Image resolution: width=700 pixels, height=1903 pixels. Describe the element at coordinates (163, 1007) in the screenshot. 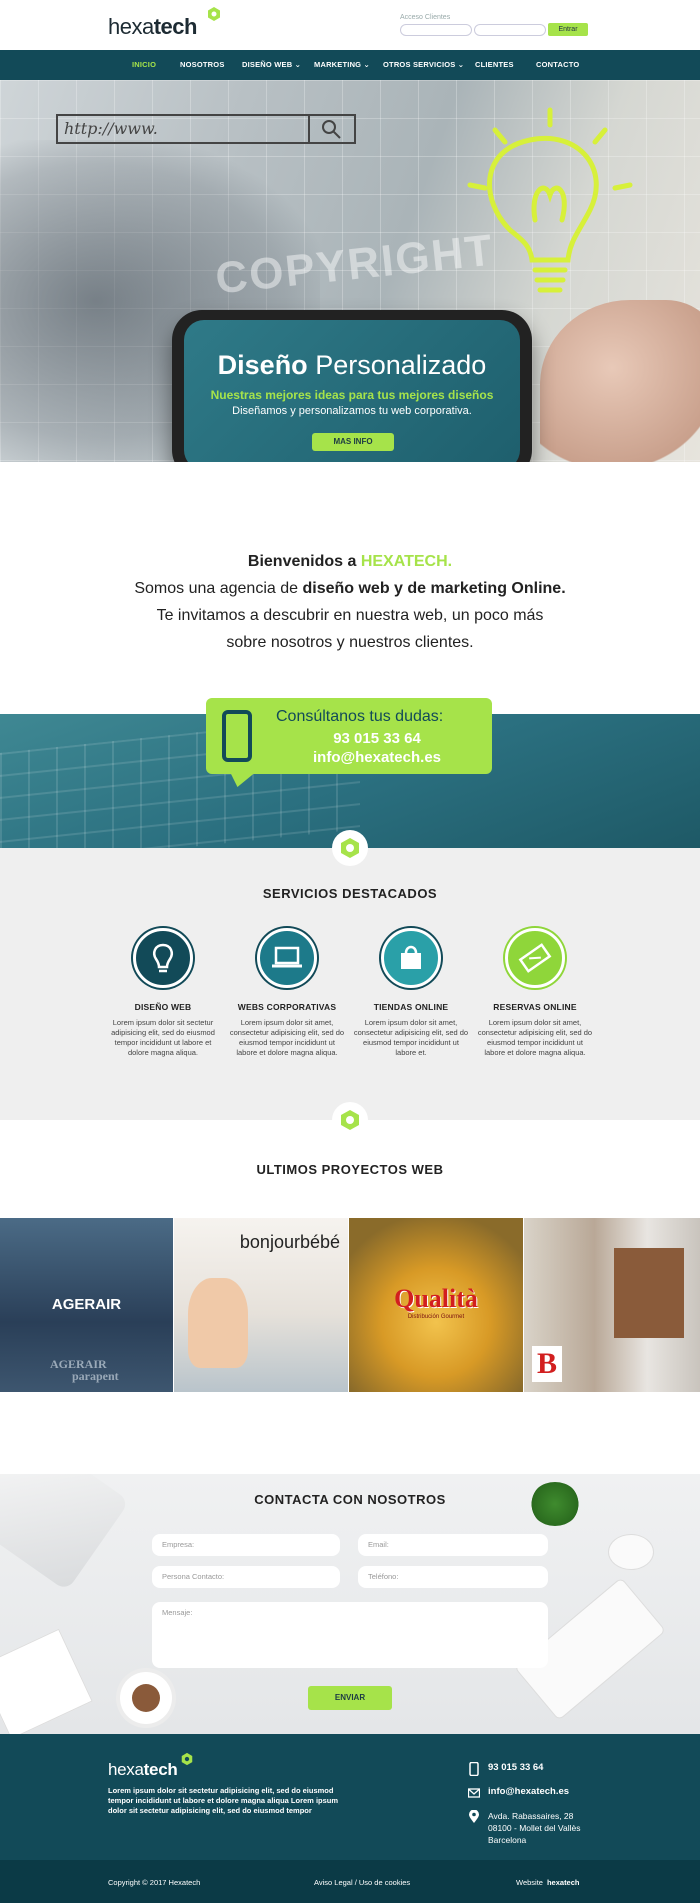

I see `service-name: DISEÑO WEB` at that location.